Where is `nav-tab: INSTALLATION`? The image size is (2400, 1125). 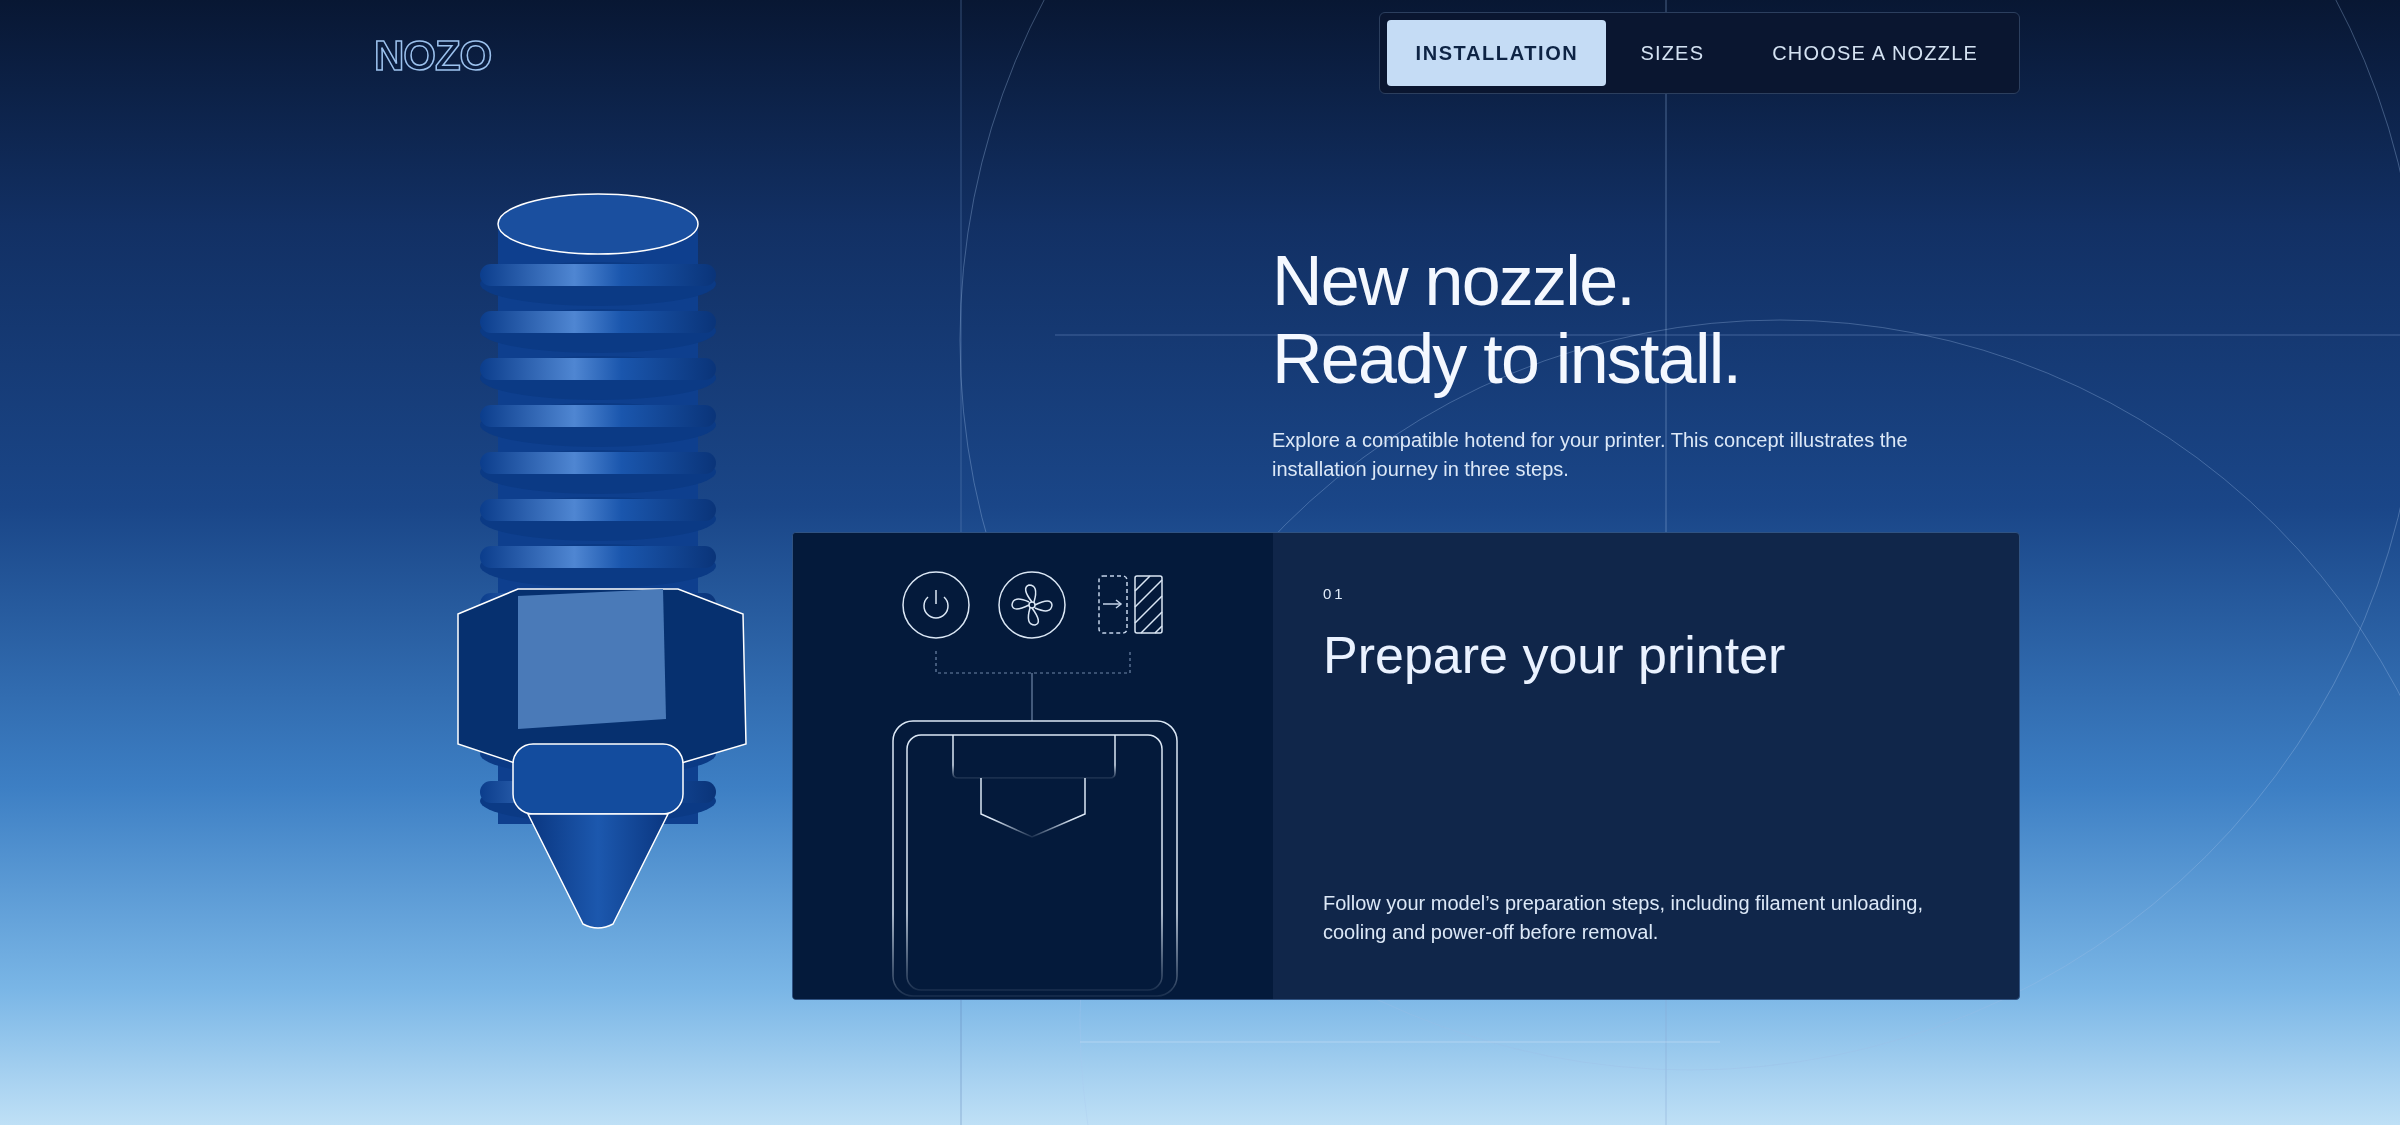
nav-tab: INSTALLATION is located at coordinates (1497, 53).